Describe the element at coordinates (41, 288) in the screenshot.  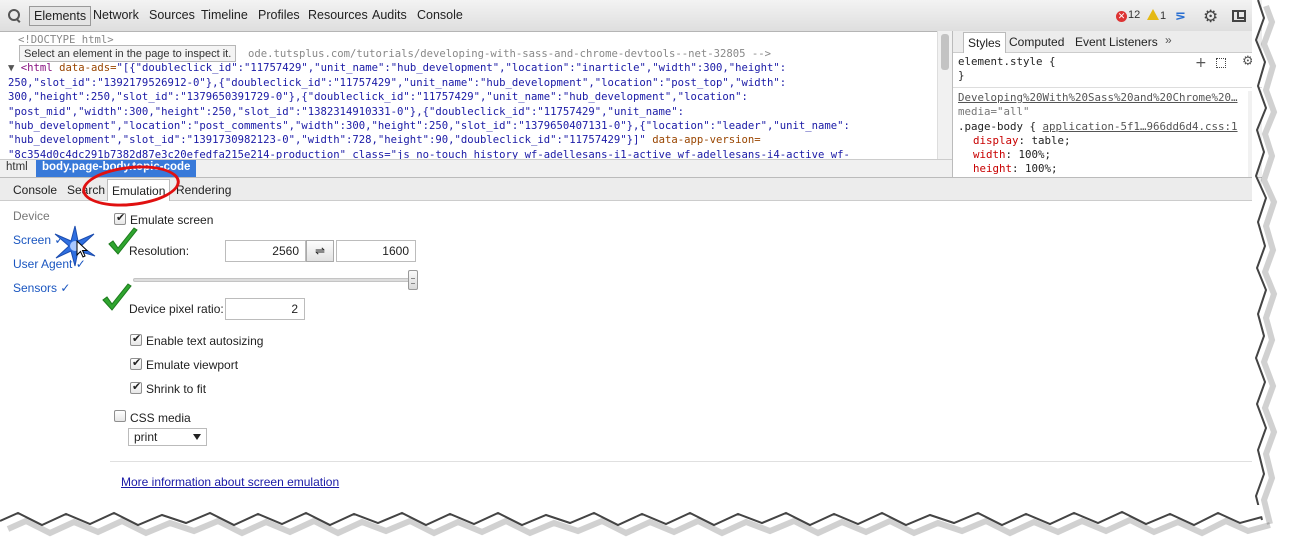
I see `sidebar-item-sensors: Sensors ✓` at that location.